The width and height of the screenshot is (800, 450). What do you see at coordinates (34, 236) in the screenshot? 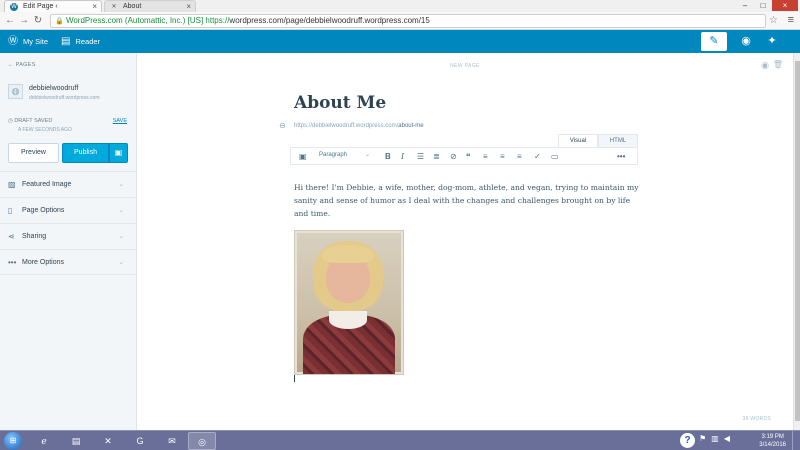
I see `section-label: Sharing` at bounding box center [34, 236].